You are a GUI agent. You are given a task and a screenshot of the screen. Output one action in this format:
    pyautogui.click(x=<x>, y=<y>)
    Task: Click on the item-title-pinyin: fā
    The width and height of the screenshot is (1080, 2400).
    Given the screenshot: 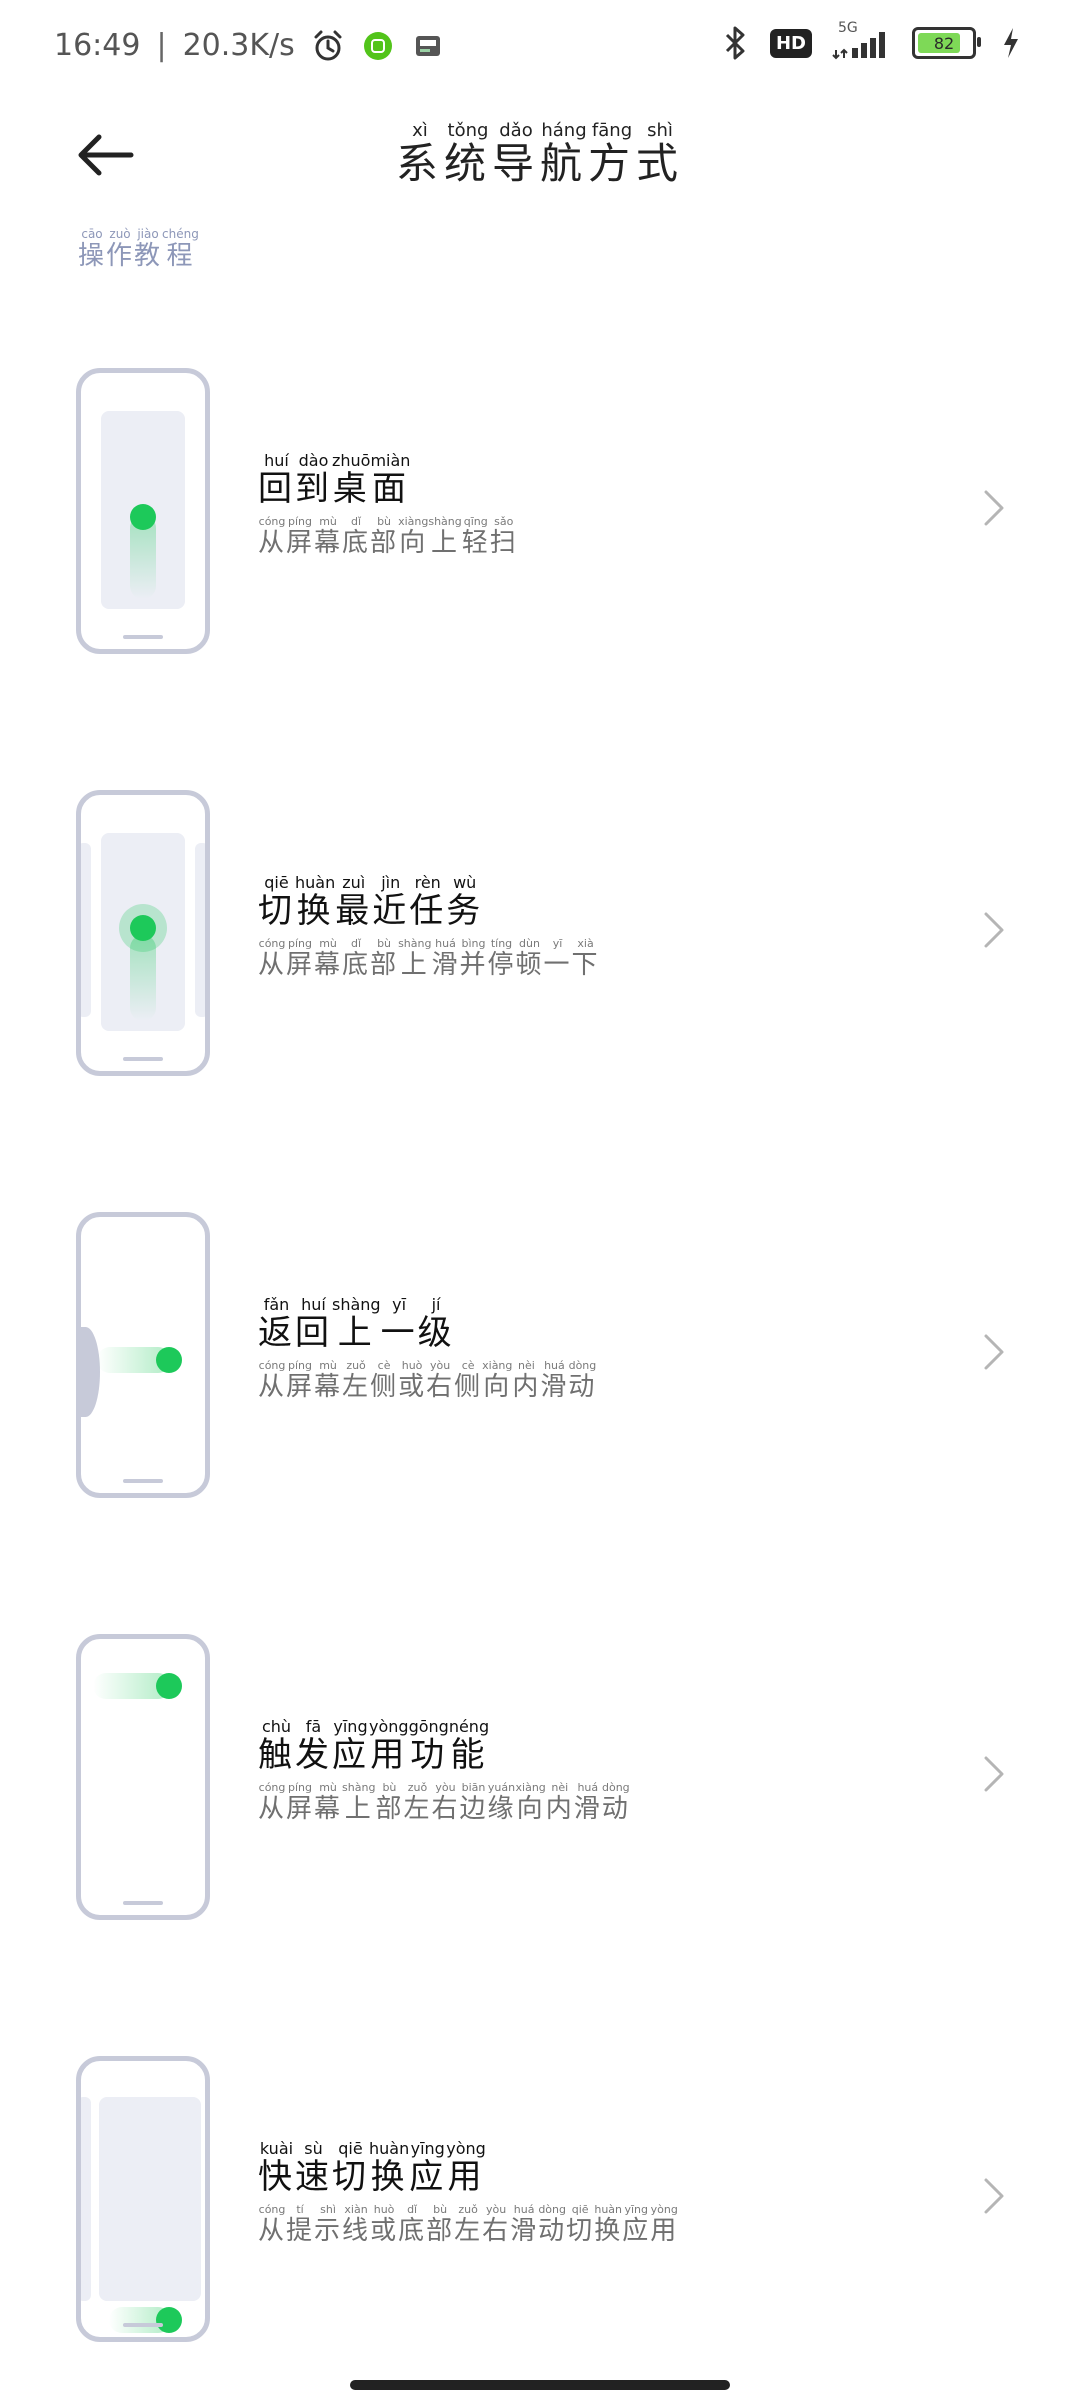 What is the action you would take?
    pyautogui.click(x=313, y=1726)
    